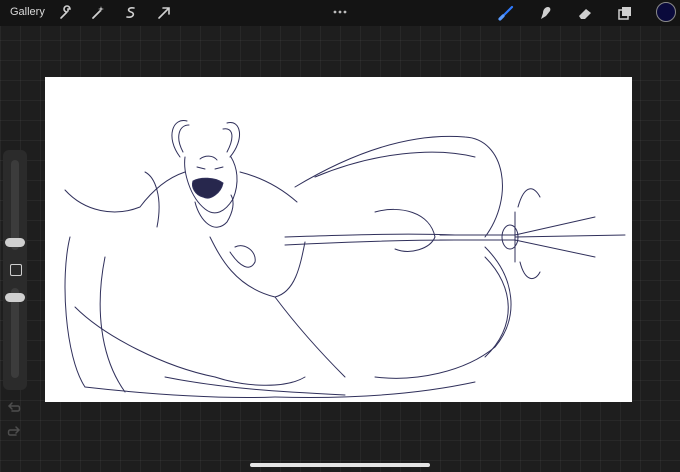 The height and width of the screenshot is (472, 680). Describe the element at coordinates (340, 465) in the screenshot. I see `home-indicator` at that location.